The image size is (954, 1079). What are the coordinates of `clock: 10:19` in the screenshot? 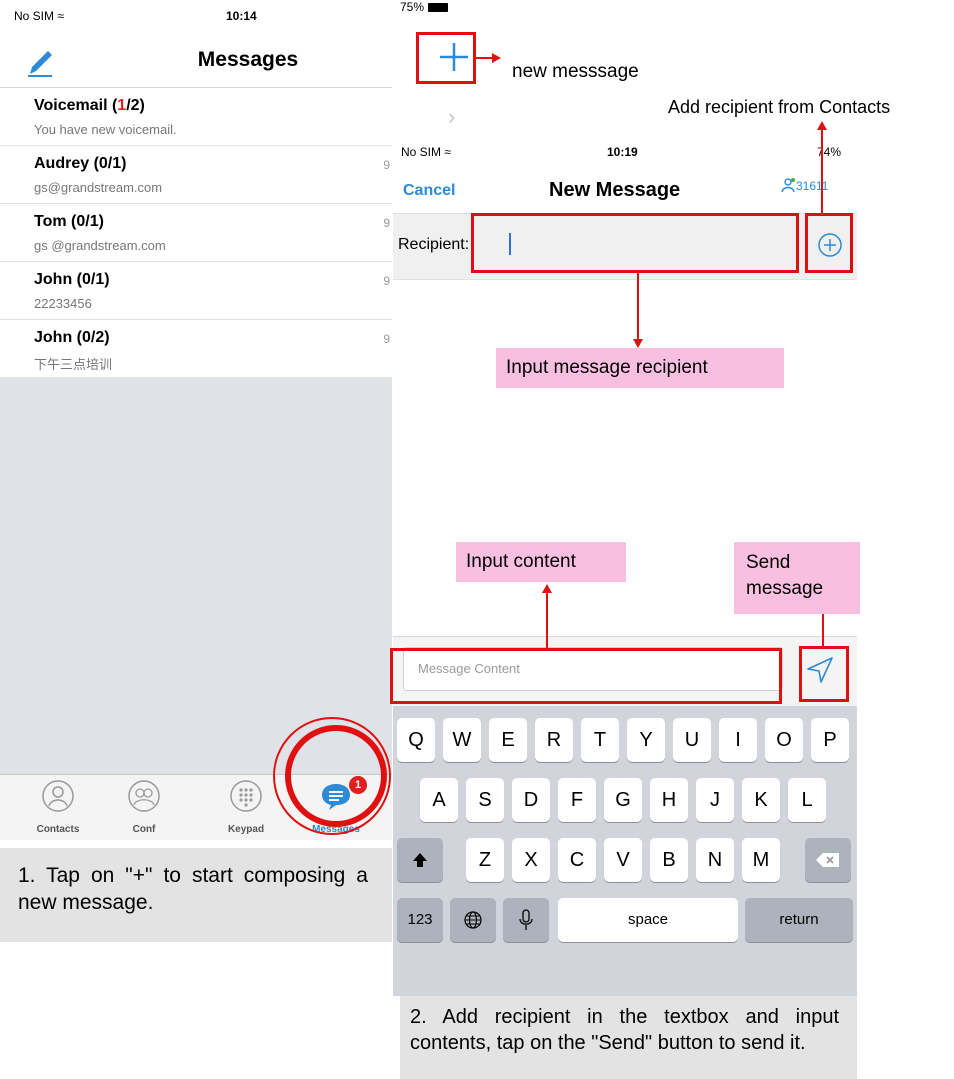 It's located at (622, 152).